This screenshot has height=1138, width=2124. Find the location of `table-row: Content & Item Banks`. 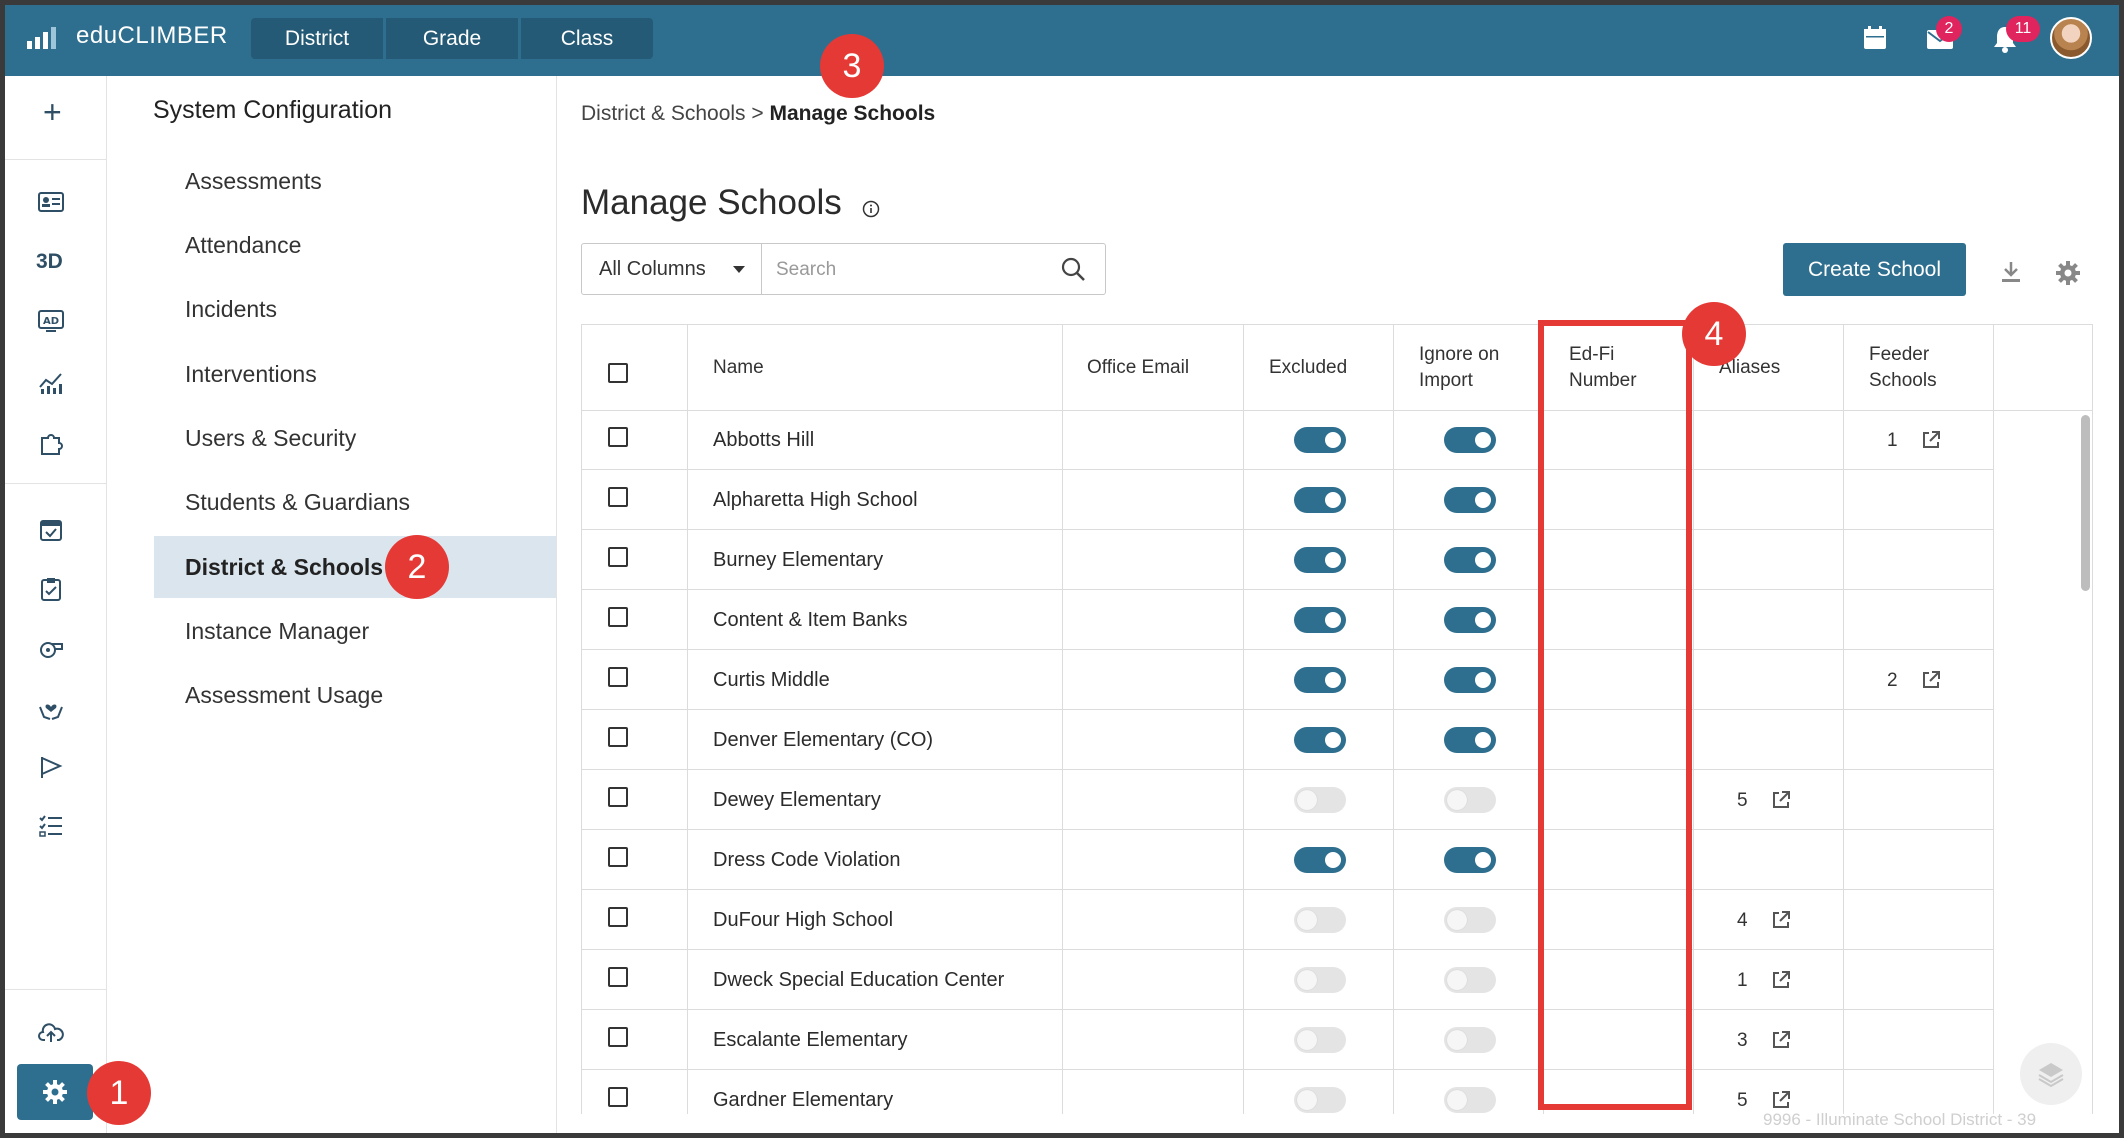

table-row: Content & Item Banks is located at coordinates (1288, 620).